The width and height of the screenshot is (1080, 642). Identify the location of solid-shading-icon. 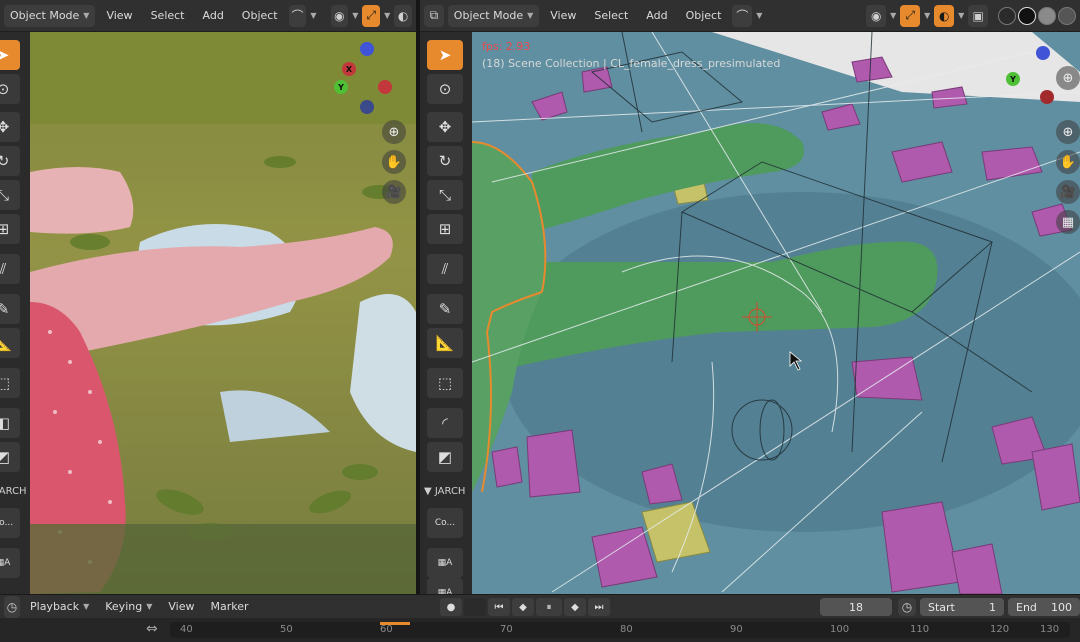
(1027, 15).